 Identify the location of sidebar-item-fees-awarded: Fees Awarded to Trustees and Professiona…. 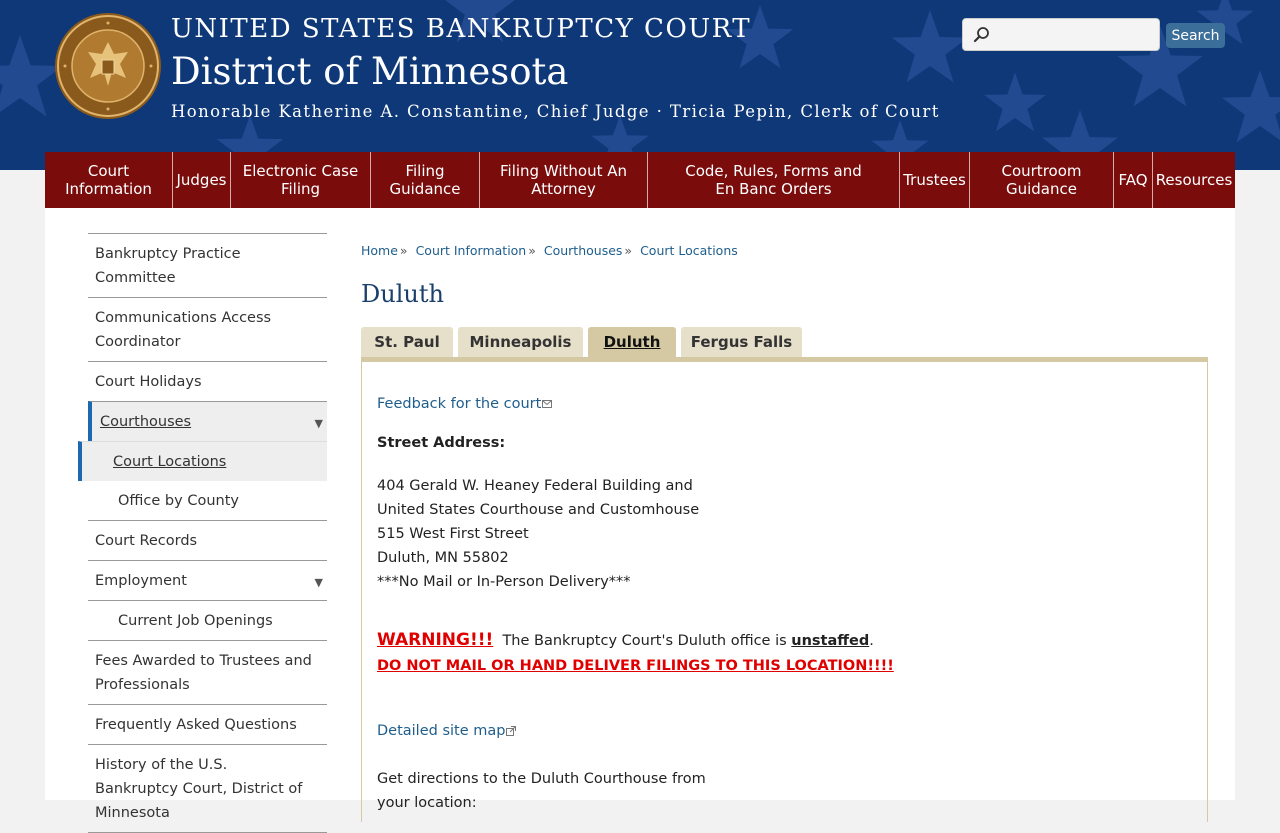
(207, 672).